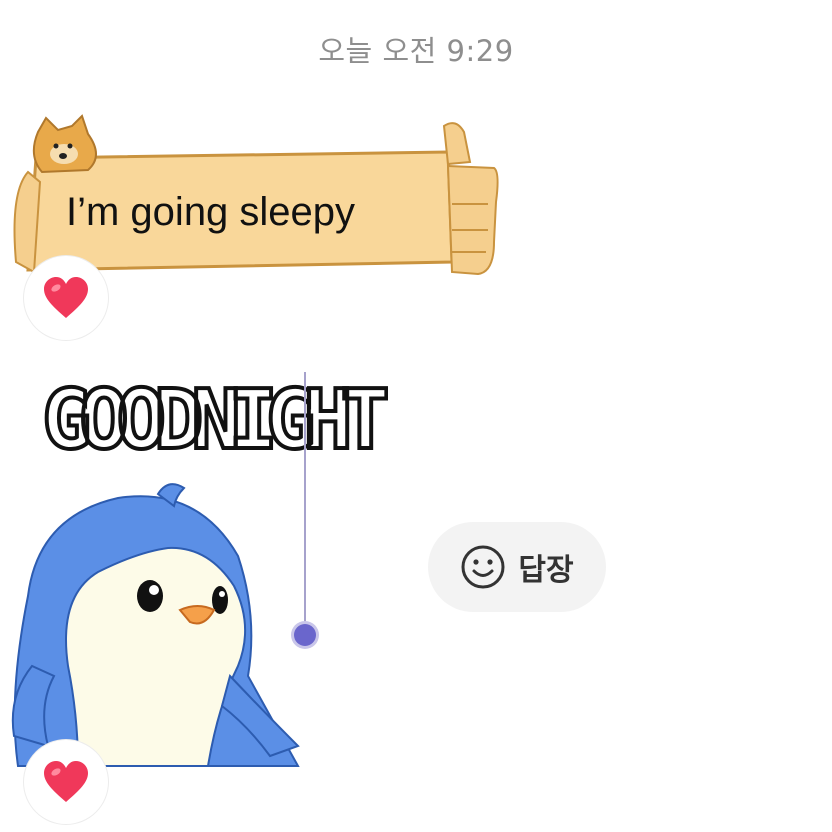  I want to click on swipe-indicator-line, so click(305, 503).